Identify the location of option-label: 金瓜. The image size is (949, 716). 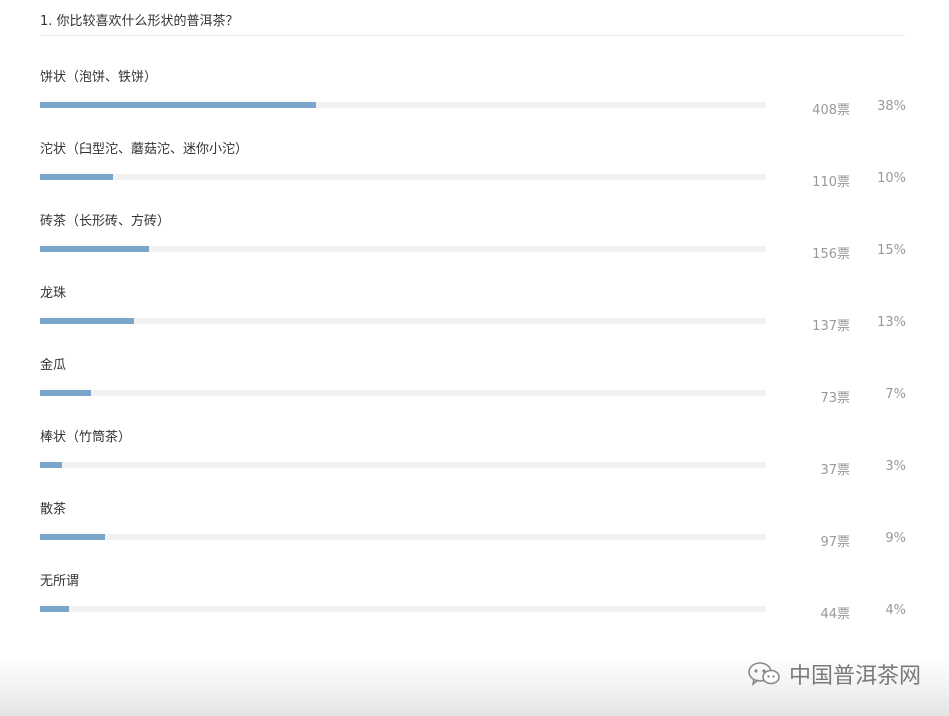
(53, 365).